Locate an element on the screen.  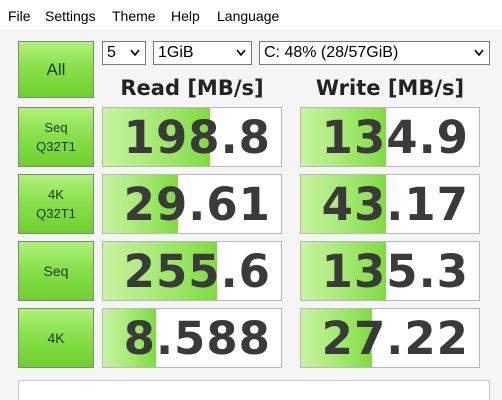
4k-button: 4K is located at coordinates (56, 338).